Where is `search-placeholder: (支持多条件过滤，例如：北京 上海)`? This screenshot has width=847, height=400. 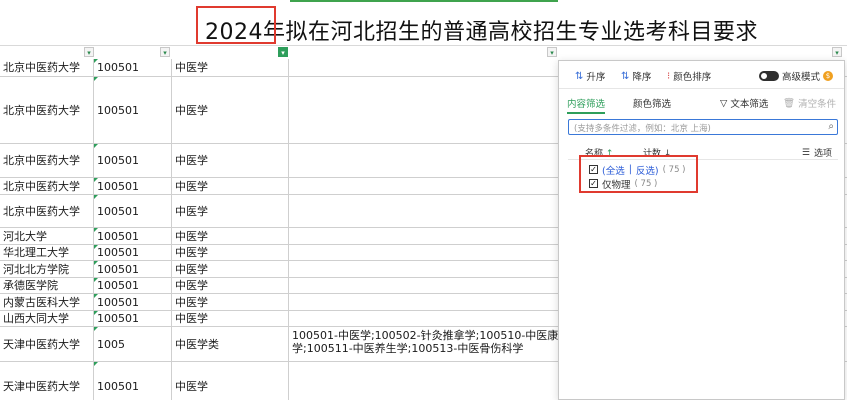
search-placeholder: (支持多条件过滤，例如：北京 上海) is located at coordinates (642, 129).